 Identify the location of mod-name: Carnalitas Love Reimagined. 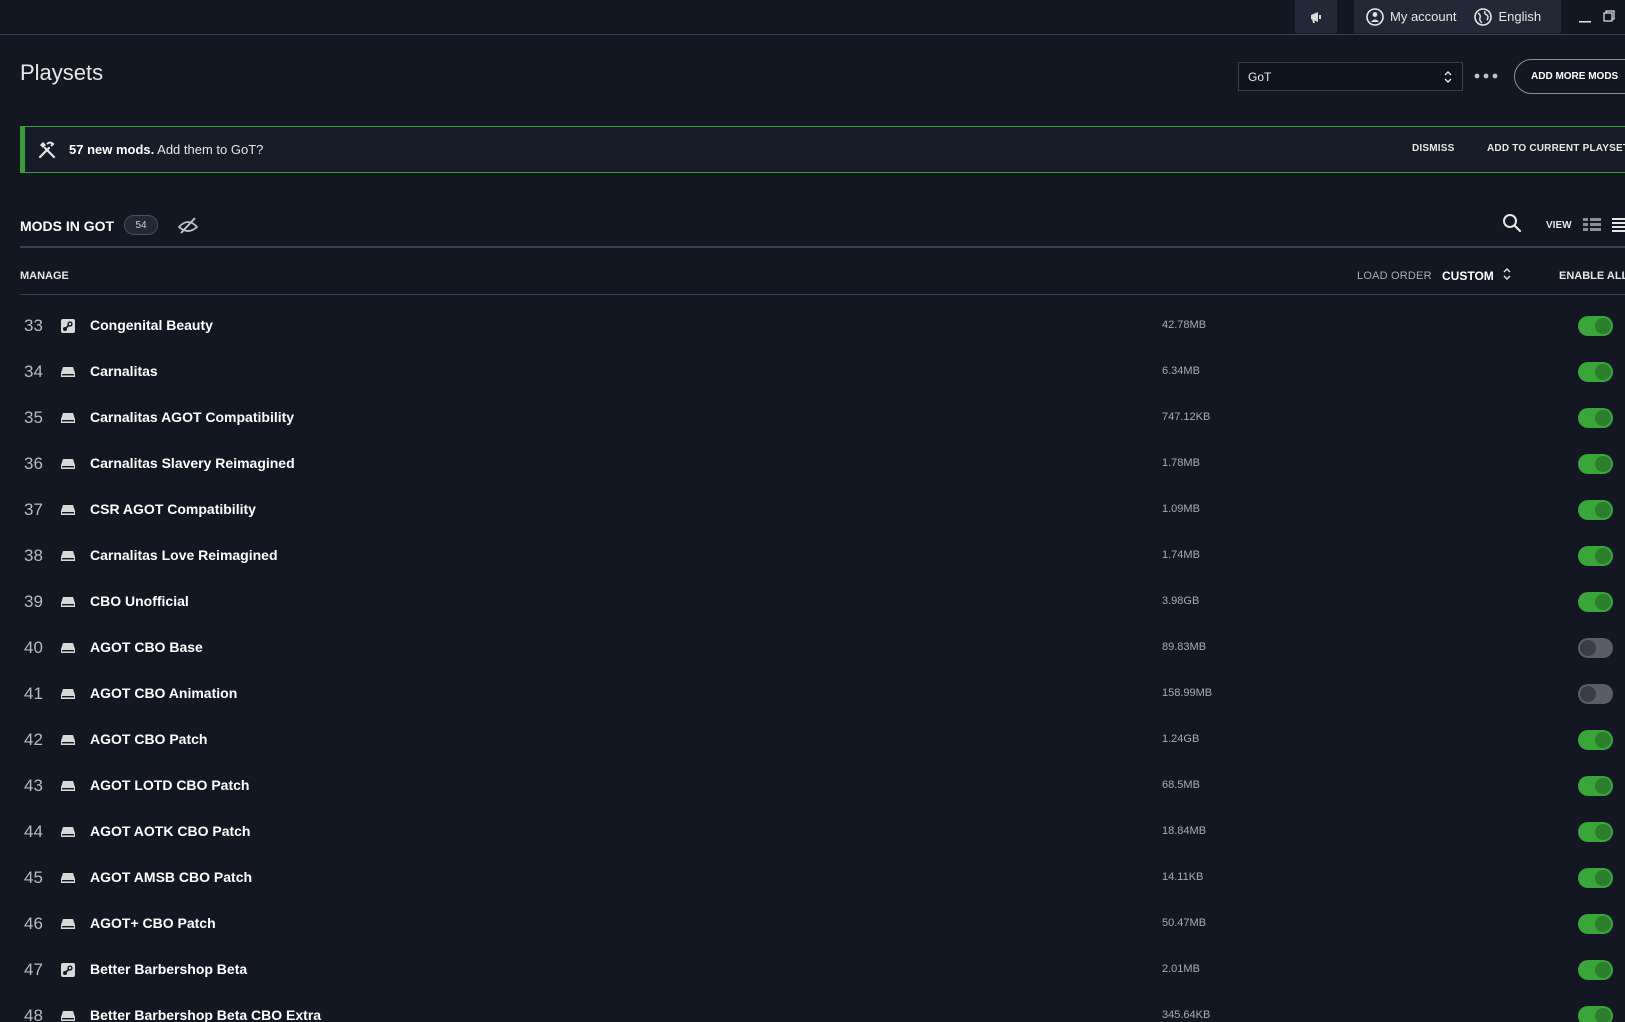
(184, 555).